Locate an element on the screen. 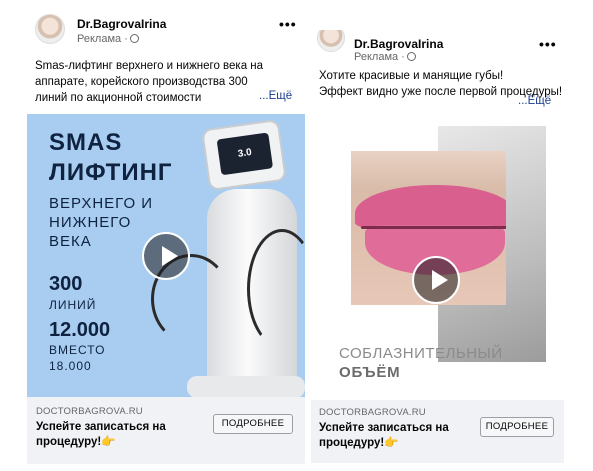 The width and height of the screenshot is (593, 471). device-screen: 3.0 is located at coordinates (245, 154).